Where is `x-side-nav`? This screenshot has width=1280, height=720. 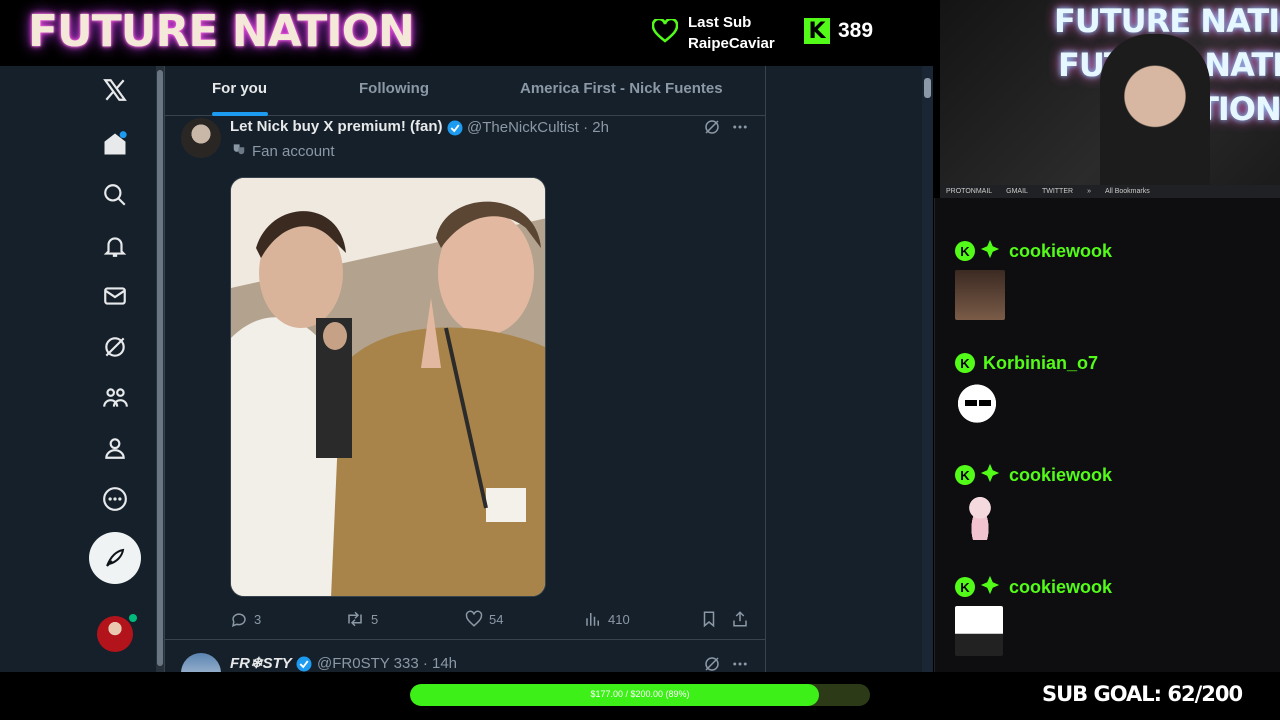 x-side-nav is located at coordinates (115, 369).